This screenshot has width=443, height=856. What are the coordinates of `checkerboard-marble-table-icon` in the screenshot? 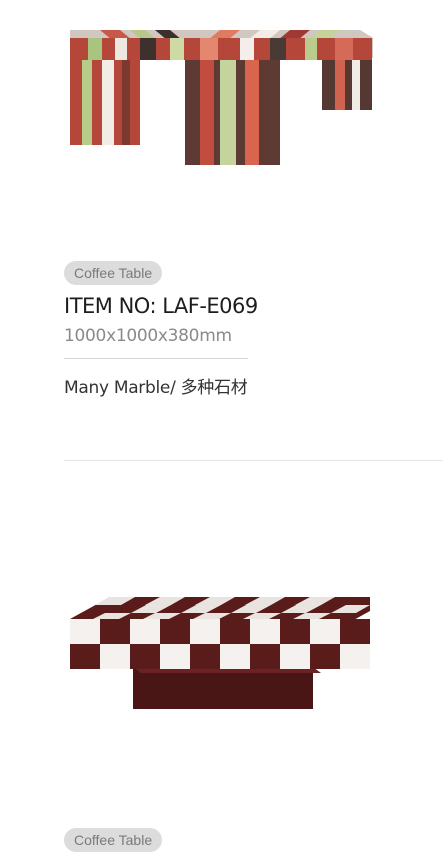 It's located at (220, 653).